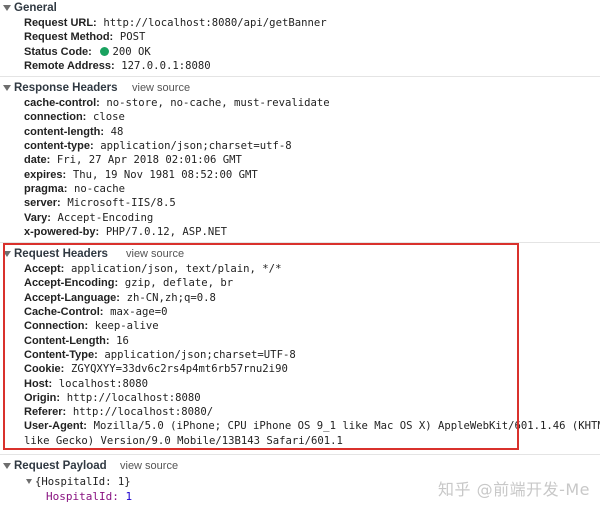  Describe the element at coordinates (161, 88) in the screenshot. I see `response-view-source-link: view source` at that location.